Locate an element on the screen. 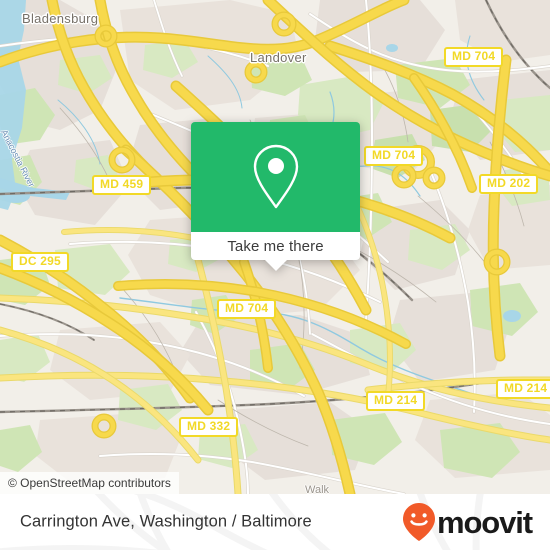 This screenshot has width=550, height=550. osm-attribution: © OpenStreetMap contributors is located at coordinates (89, 483).